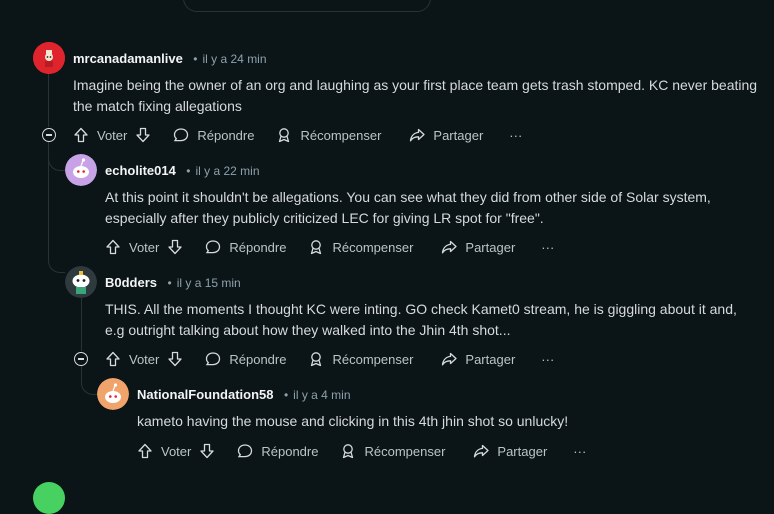  I want to click on comment-header: mrcanadamanlive • il y a 24 min, so click(170, 58).